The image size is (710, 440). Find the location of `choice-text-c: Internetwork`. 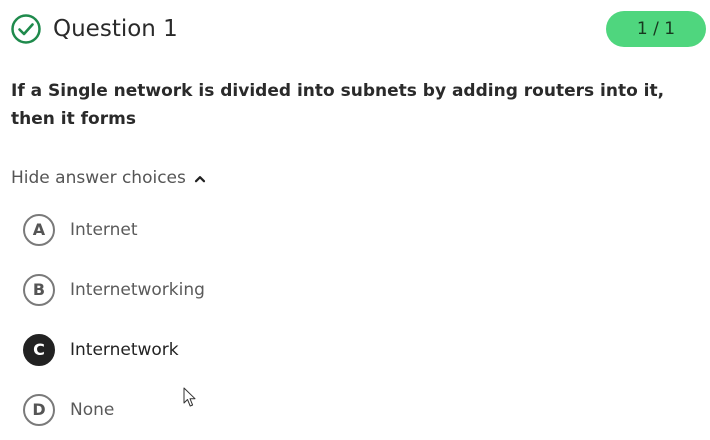

choice-text-c: Internetwork is located at coordinates (124, 350).